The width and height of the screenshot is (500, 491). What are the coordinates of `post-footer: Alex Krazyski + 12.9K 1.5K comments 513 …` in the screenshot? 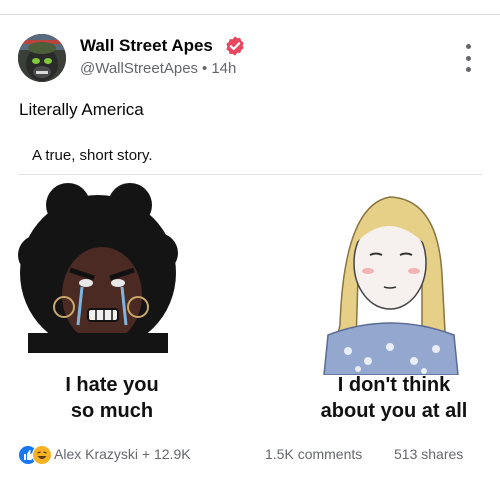 It's located at (250, 455).